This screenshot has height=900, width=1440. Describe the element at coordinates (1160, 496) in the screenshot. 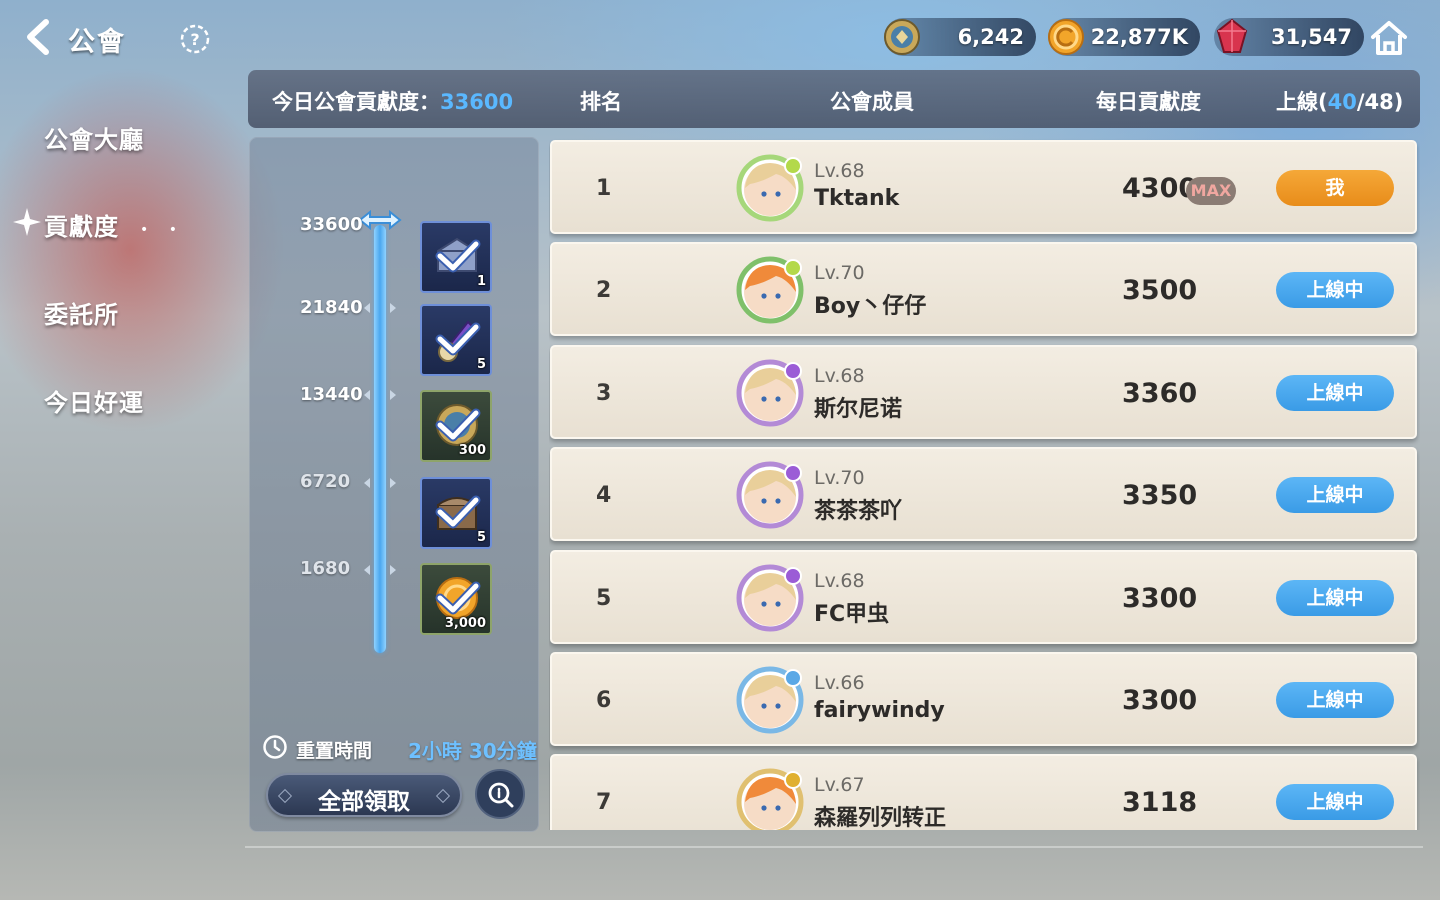

I see `member-contribution: 3350` at that location.